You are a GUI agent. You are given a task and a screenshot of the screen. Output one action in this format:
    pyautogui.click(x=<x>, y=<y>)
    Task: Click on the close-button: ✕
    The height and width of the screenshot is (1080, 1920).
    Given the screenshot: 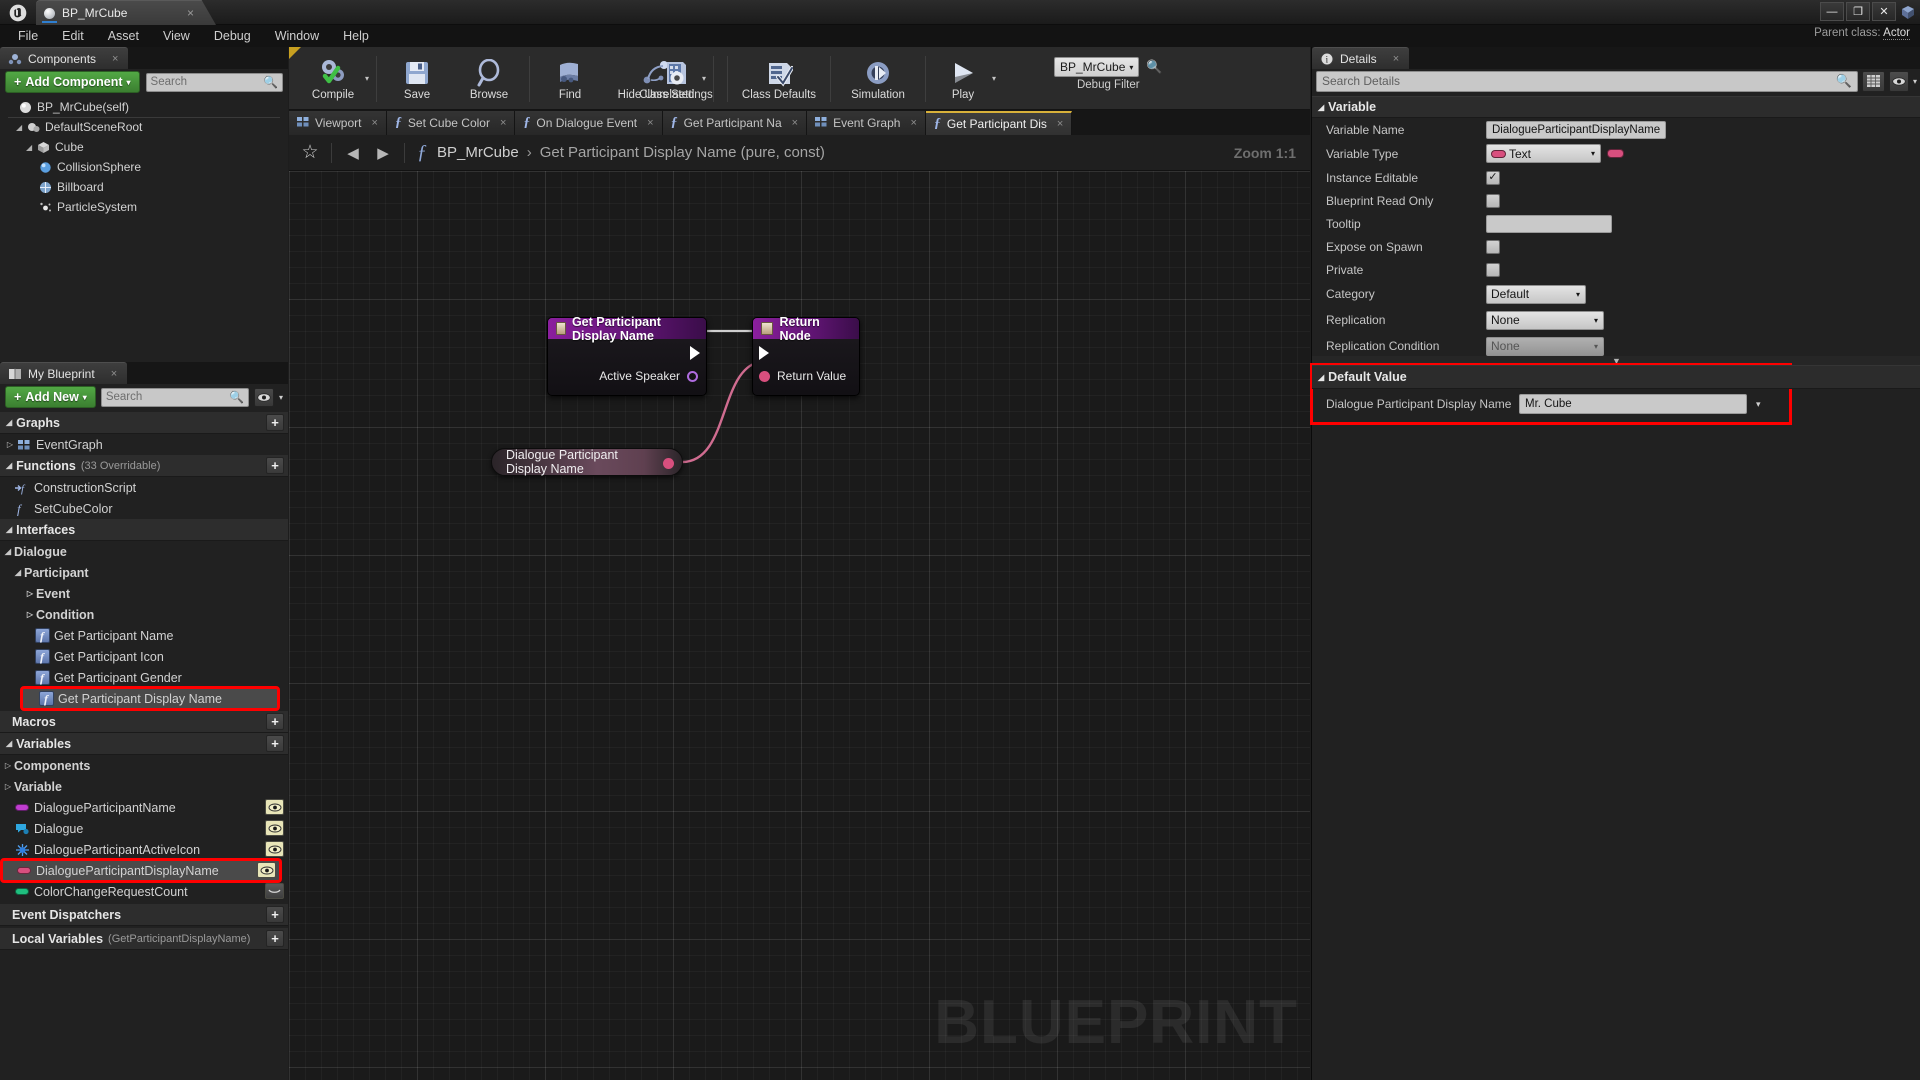 What is the action you would take?
    pyautogui.click(x=1884, y=11)
    